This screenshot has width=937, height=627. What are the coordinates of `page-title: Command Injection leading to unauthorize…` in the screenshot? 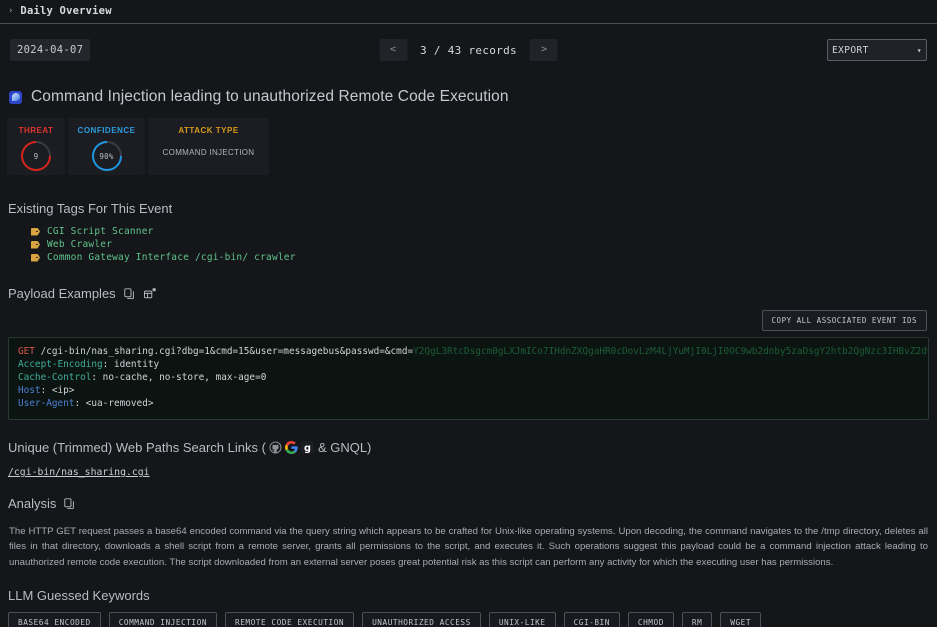 It's located at (270, 96).